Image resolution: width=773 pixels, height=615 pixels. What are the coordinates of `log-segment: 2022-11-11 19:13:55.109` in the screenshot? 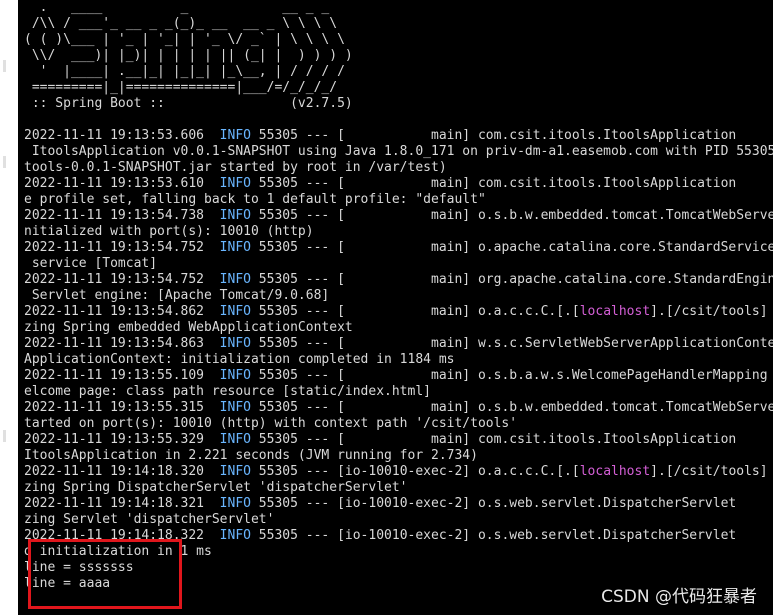 It's located at (122, 375).